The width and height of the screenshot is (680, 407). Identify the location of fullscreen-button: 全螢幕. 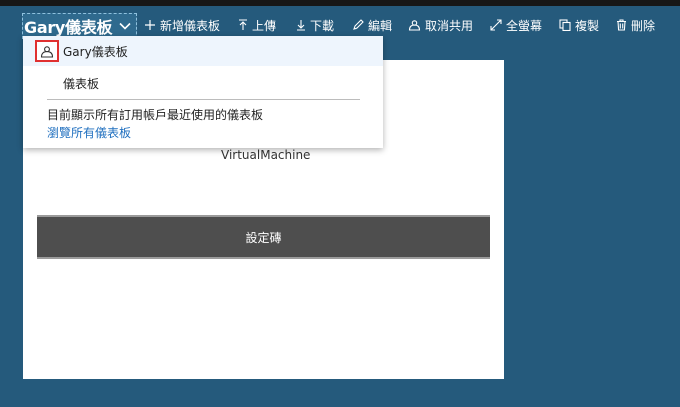
(516, 25).